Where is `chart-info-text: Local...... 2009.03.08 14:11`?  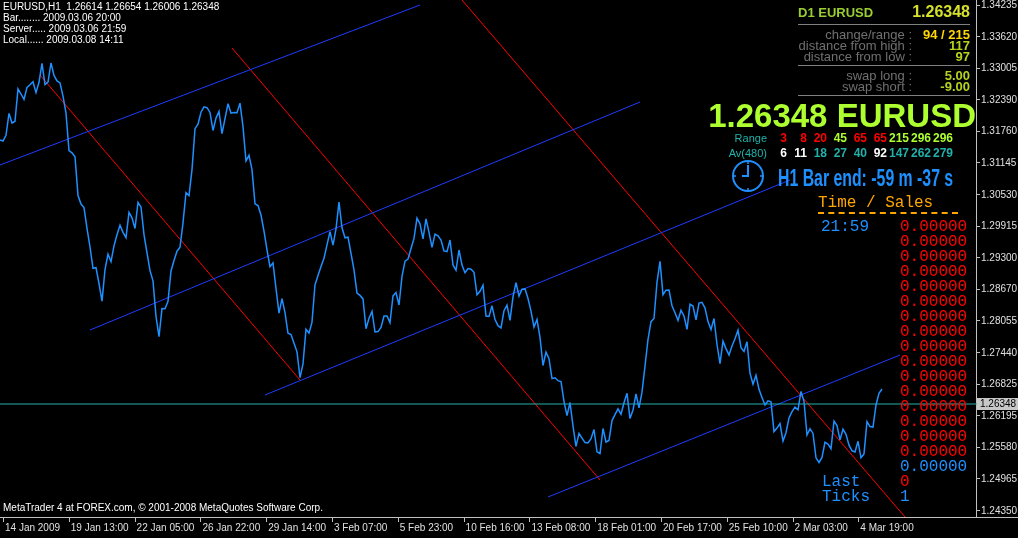
chart-info-text: Local...... 2009.03.08 14:11 is located at coordinates (63, 39).